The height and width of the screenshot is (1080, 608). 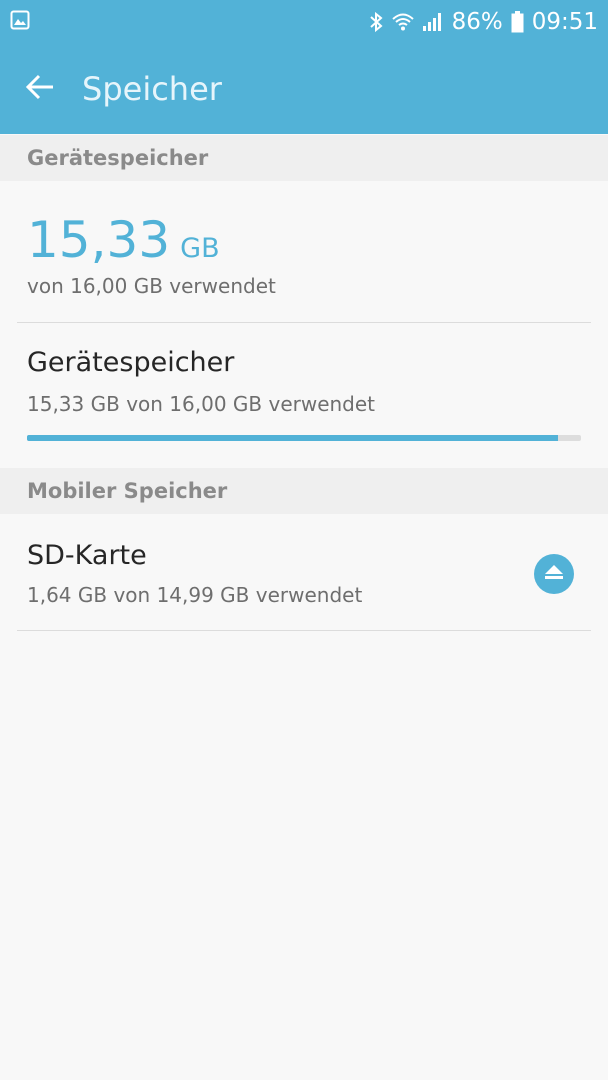 I want to click on arrow-left-icon, so click(x=40, y=89).